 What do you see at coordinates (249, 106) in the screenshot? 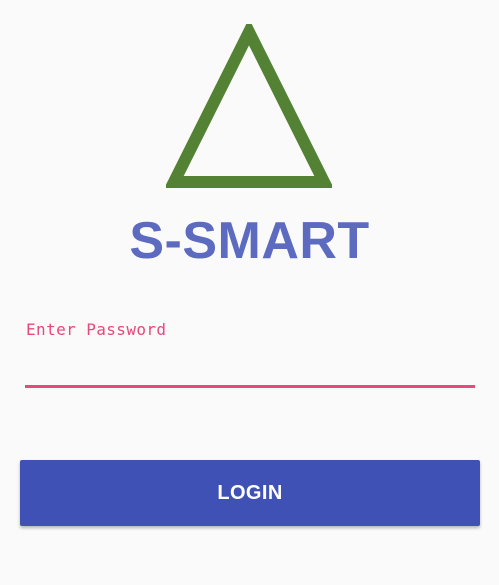
I see `triangle-logo-icon` at bounding box center [249, 106].